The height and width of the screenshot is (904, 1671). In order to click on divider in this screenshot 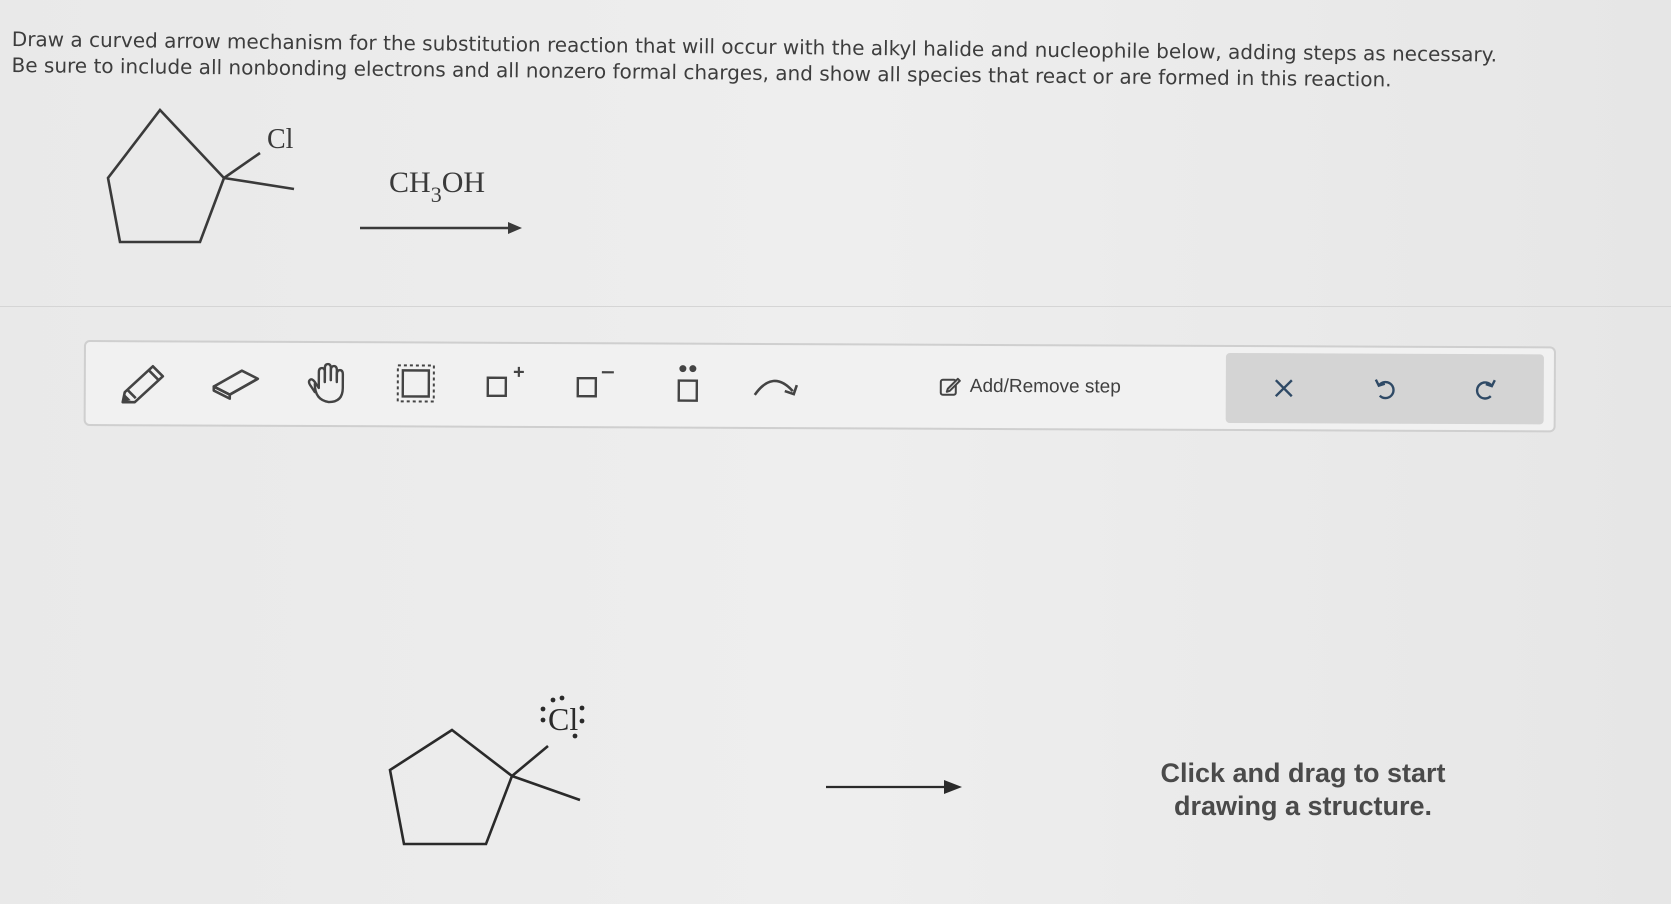, I will do `click(835, 306)`.